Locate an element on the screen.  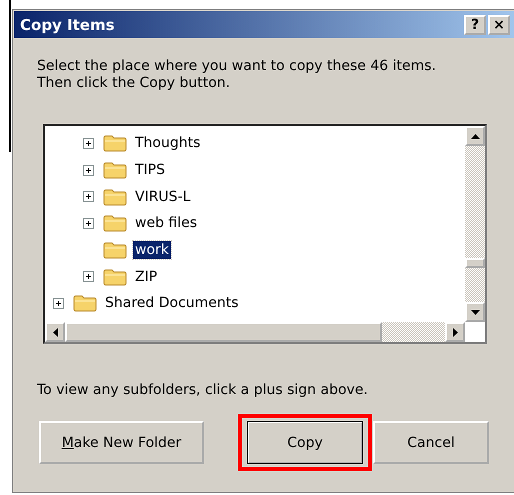
up-arrow-icon is located at coordinates (475, 136).